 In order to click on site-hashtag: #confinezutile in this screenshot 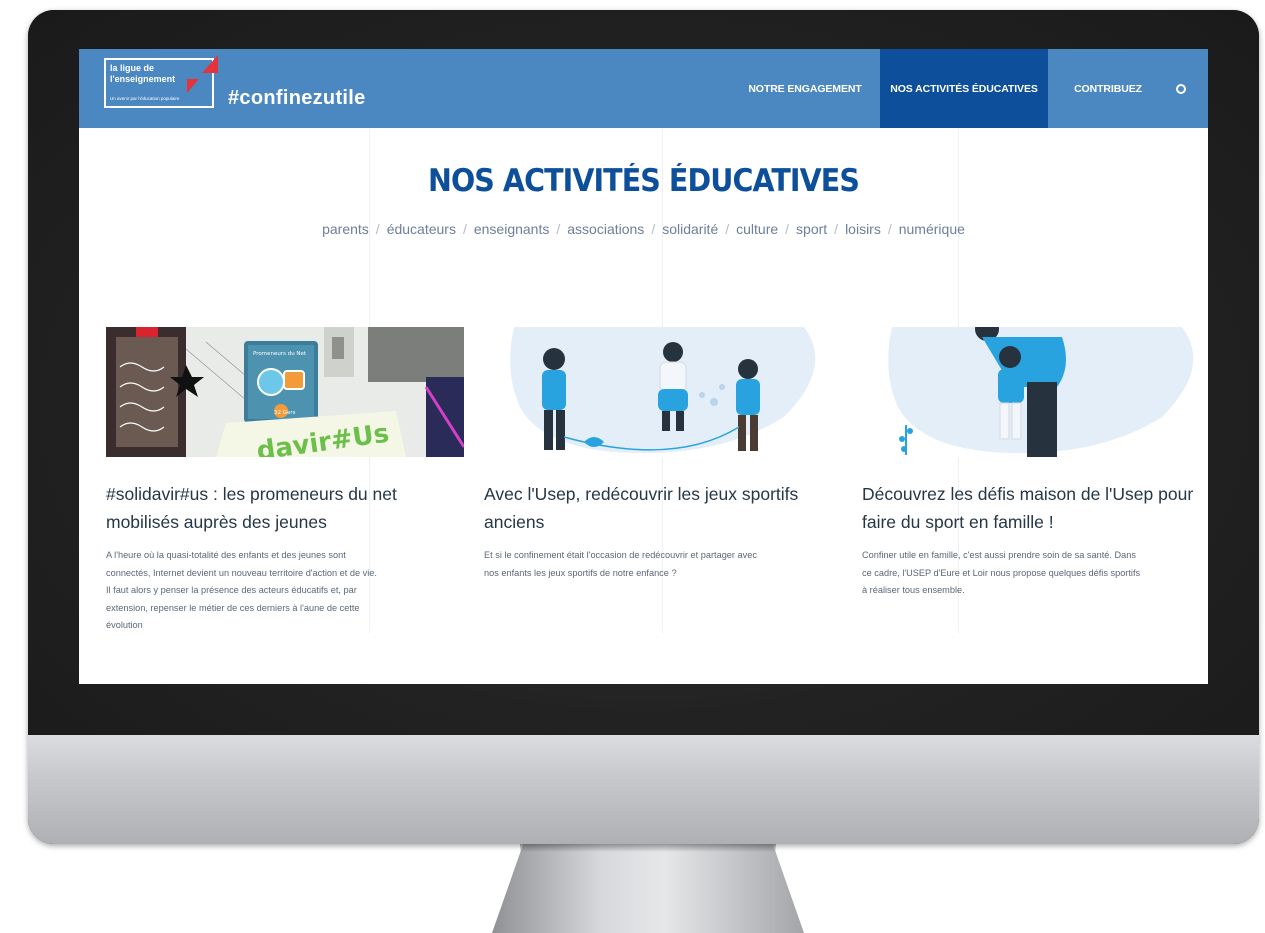, I will do `click(297, 98)`.